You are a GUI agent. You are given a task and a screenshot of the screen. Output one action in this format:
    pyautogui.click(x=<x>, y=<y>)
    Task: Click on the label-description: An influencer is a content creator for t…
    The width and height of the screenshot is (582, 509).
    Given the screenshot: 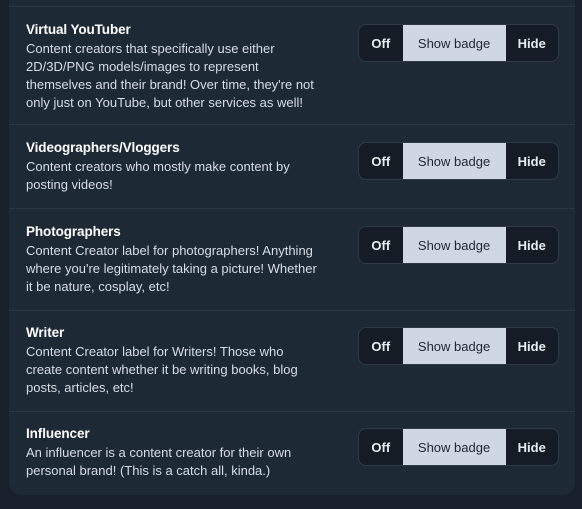 What is the action you would take?
    pyautogui.click(x=186, y=462)
    